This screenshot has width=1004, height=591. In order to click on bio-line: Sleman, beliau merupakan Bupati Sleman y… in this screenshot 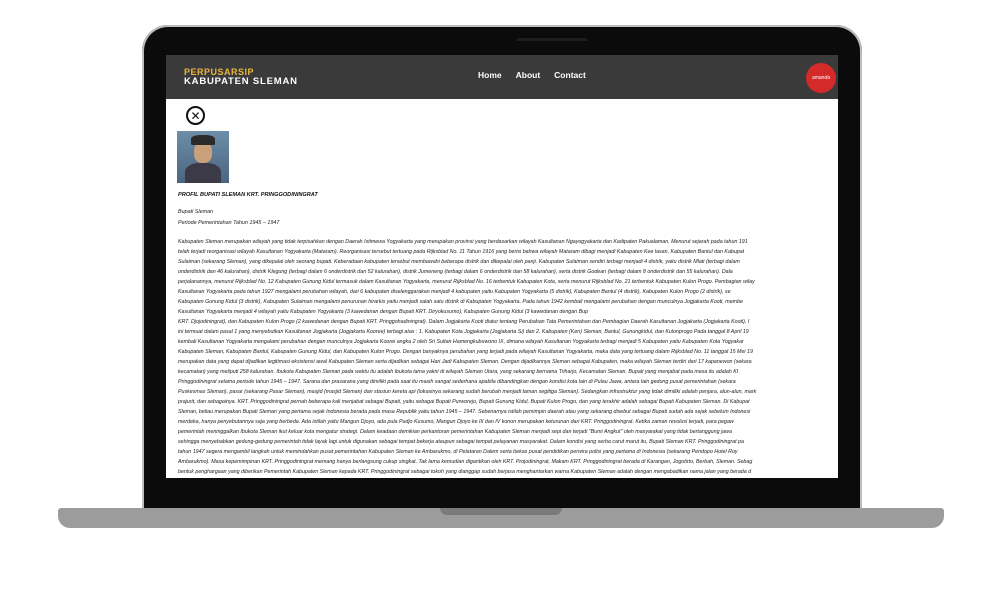, I will do `click(464, 412)`.